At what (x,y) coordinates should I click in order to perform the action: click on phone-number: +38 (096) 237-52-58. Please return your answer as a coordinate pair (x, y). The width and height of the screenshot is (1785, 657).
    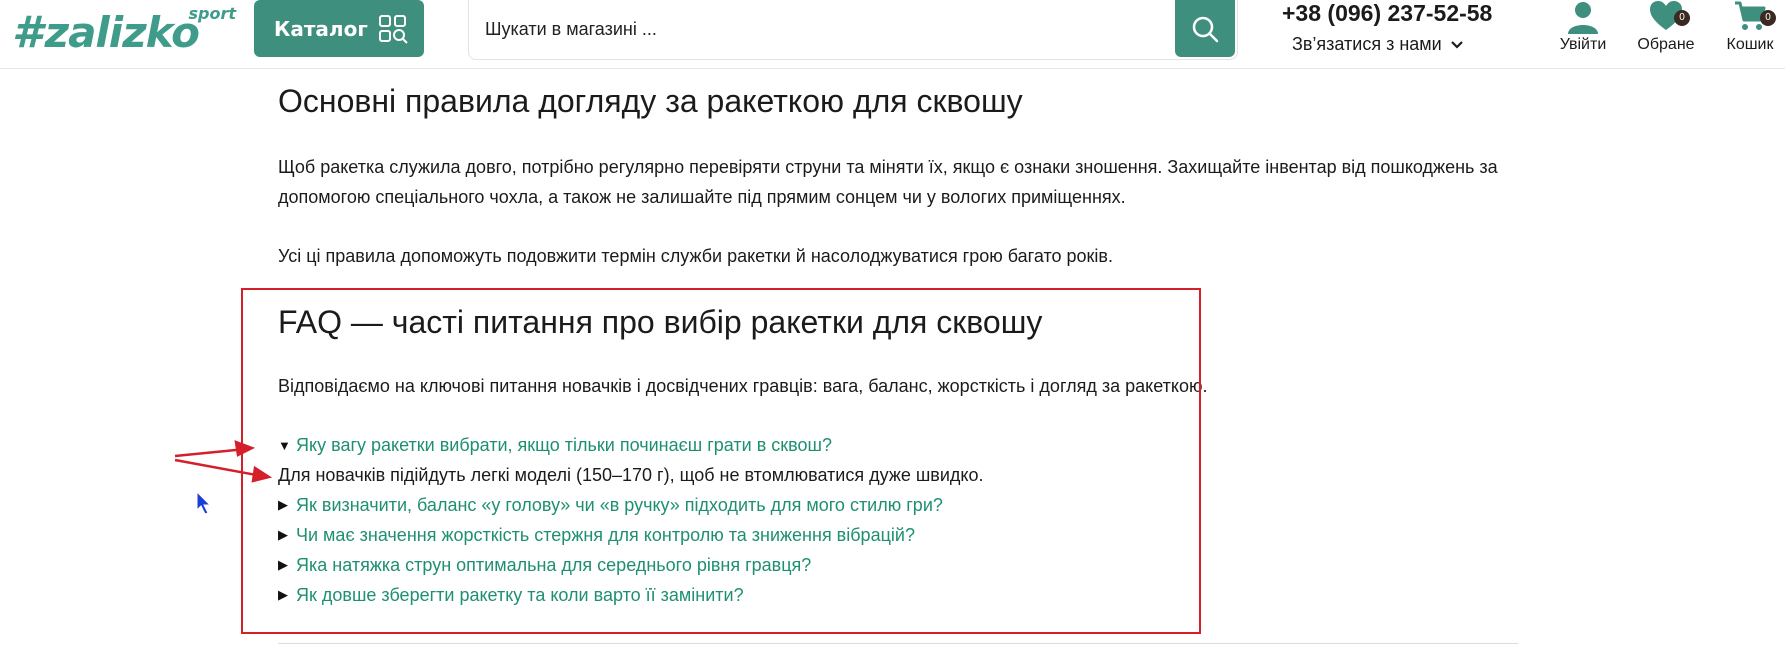
    Looking at the image, I should click on (1392, 13).